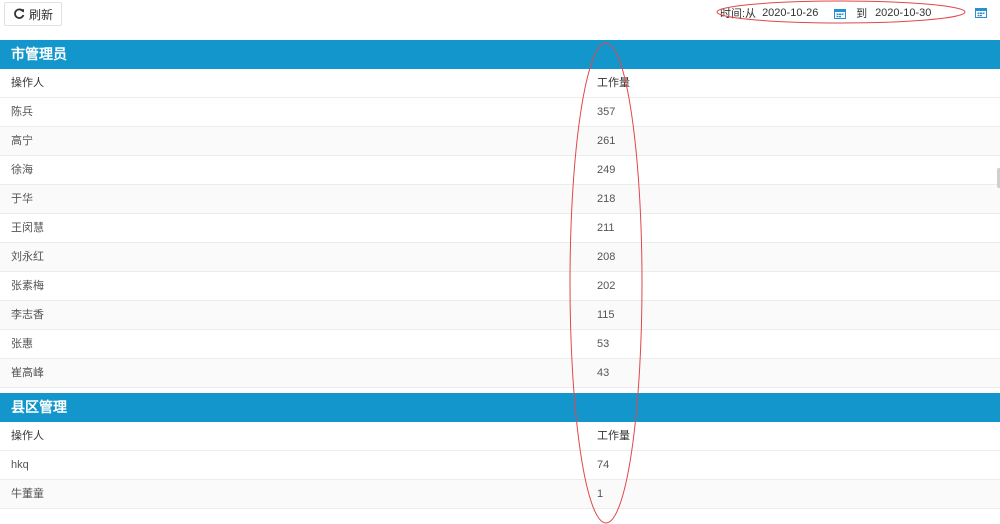  I want to click on table-row: 牛董童 1, so click(500, 494).